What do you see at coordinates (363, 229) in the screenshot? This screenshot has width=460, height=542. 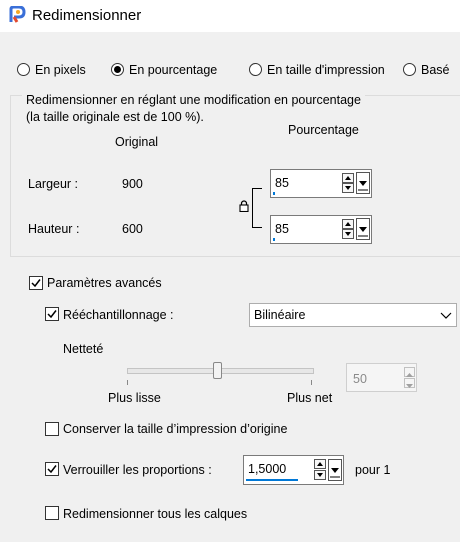 I see `height-dropdown-icon` at bounding box center [363, 229].